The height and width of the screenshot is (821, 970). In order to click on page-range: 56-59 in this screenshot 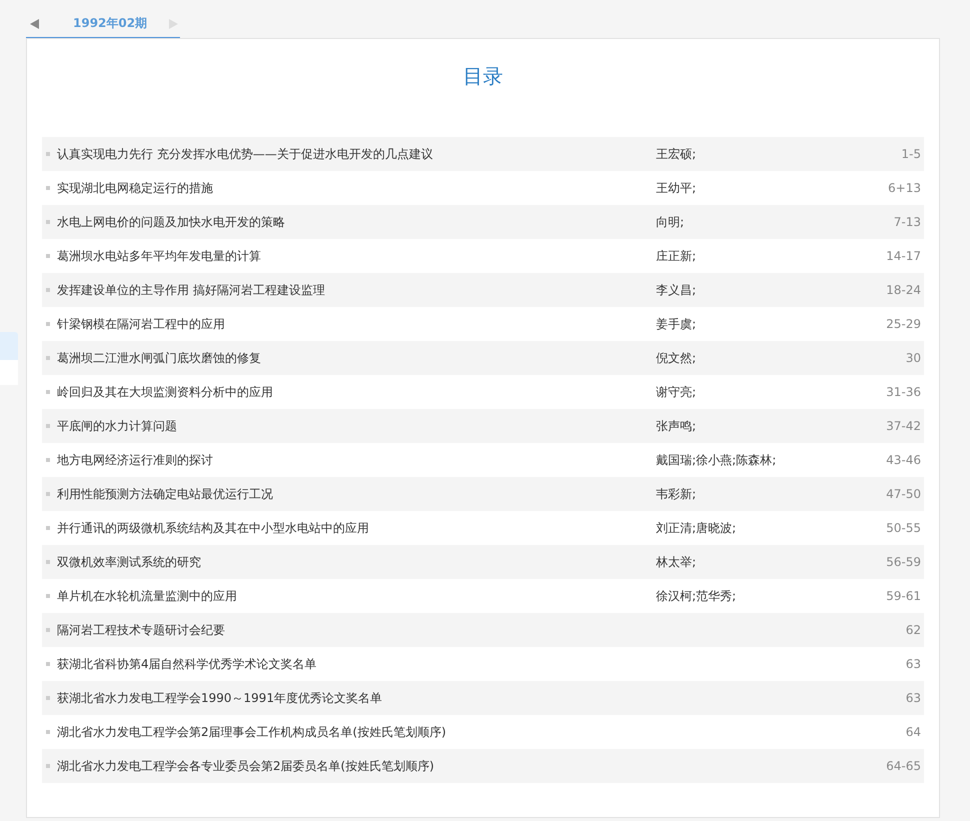, I will do `click(904, 562)`.